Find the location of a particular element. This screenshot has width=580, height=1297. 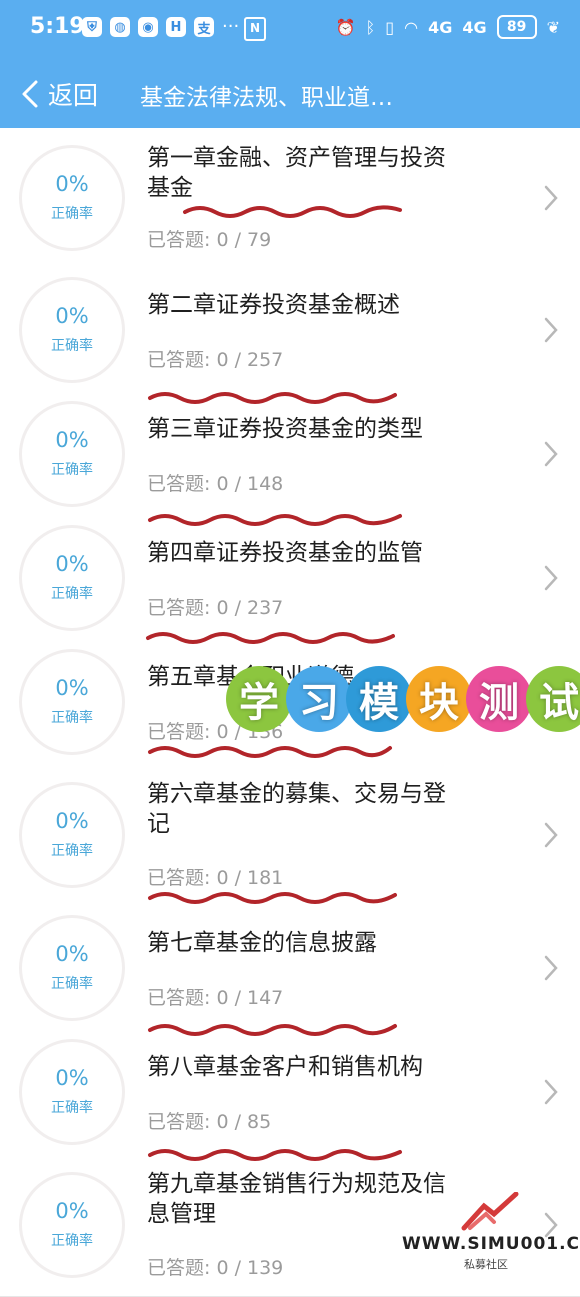

chapter-item: 0% 正确率 第二章证券投资基金概述已答题: 0 / 257 is located at coordinates (290, 330).